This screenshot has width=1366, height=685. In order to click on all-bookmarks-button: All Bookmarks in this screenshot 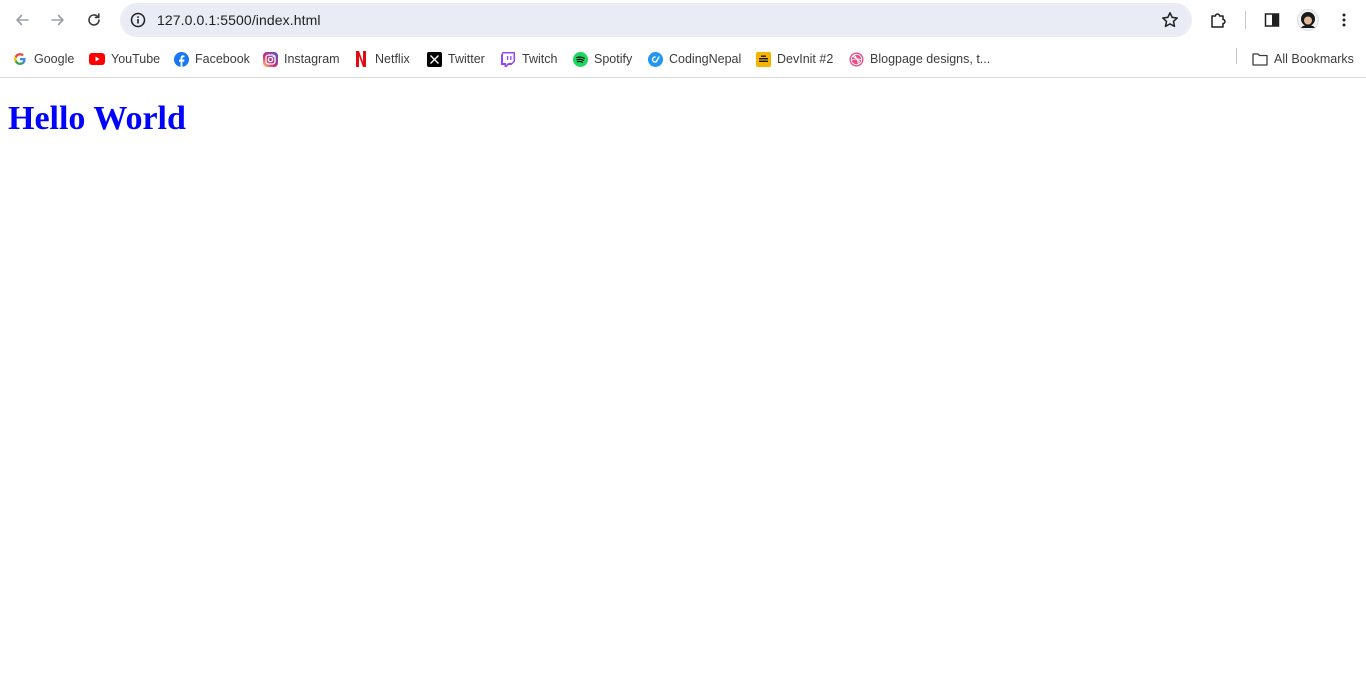, I will do `click(1303, 59)`.